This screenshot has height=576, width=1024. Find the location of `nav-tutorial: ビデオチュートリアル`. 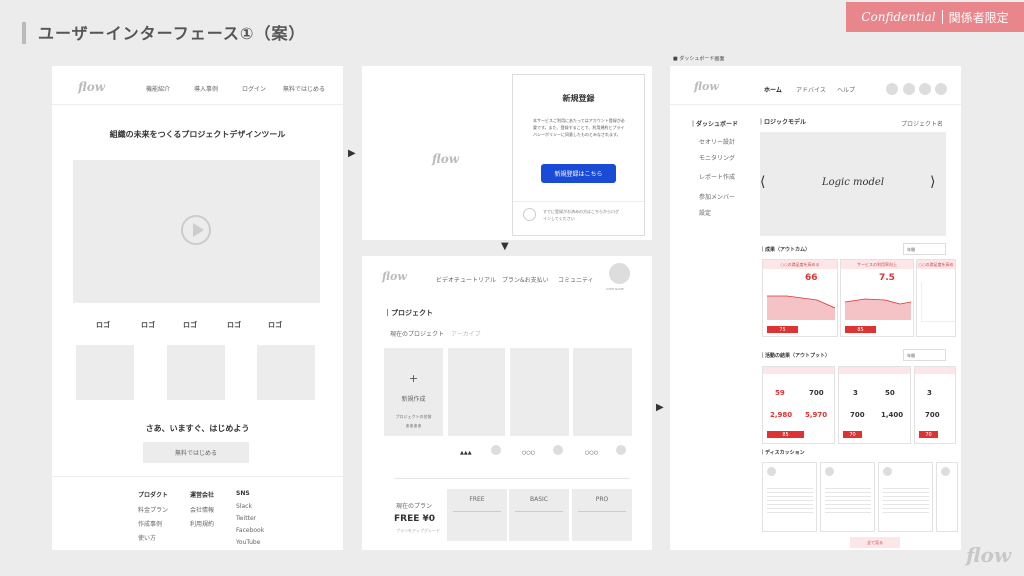

nav-tutorial: ビデオチュートリアル is located at coordinates (466, 279).